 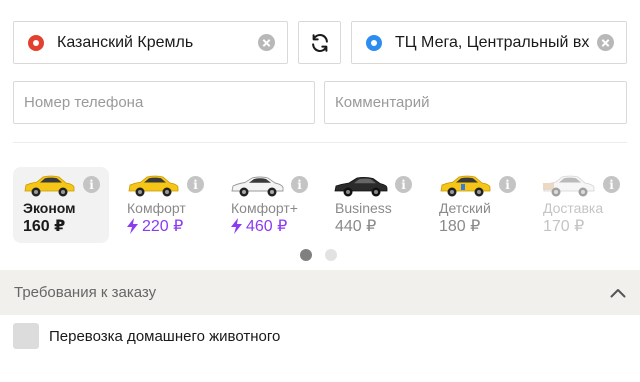 I want to click on requirement-label: Перевозка домашнего животного, so click(x=165, y=336).